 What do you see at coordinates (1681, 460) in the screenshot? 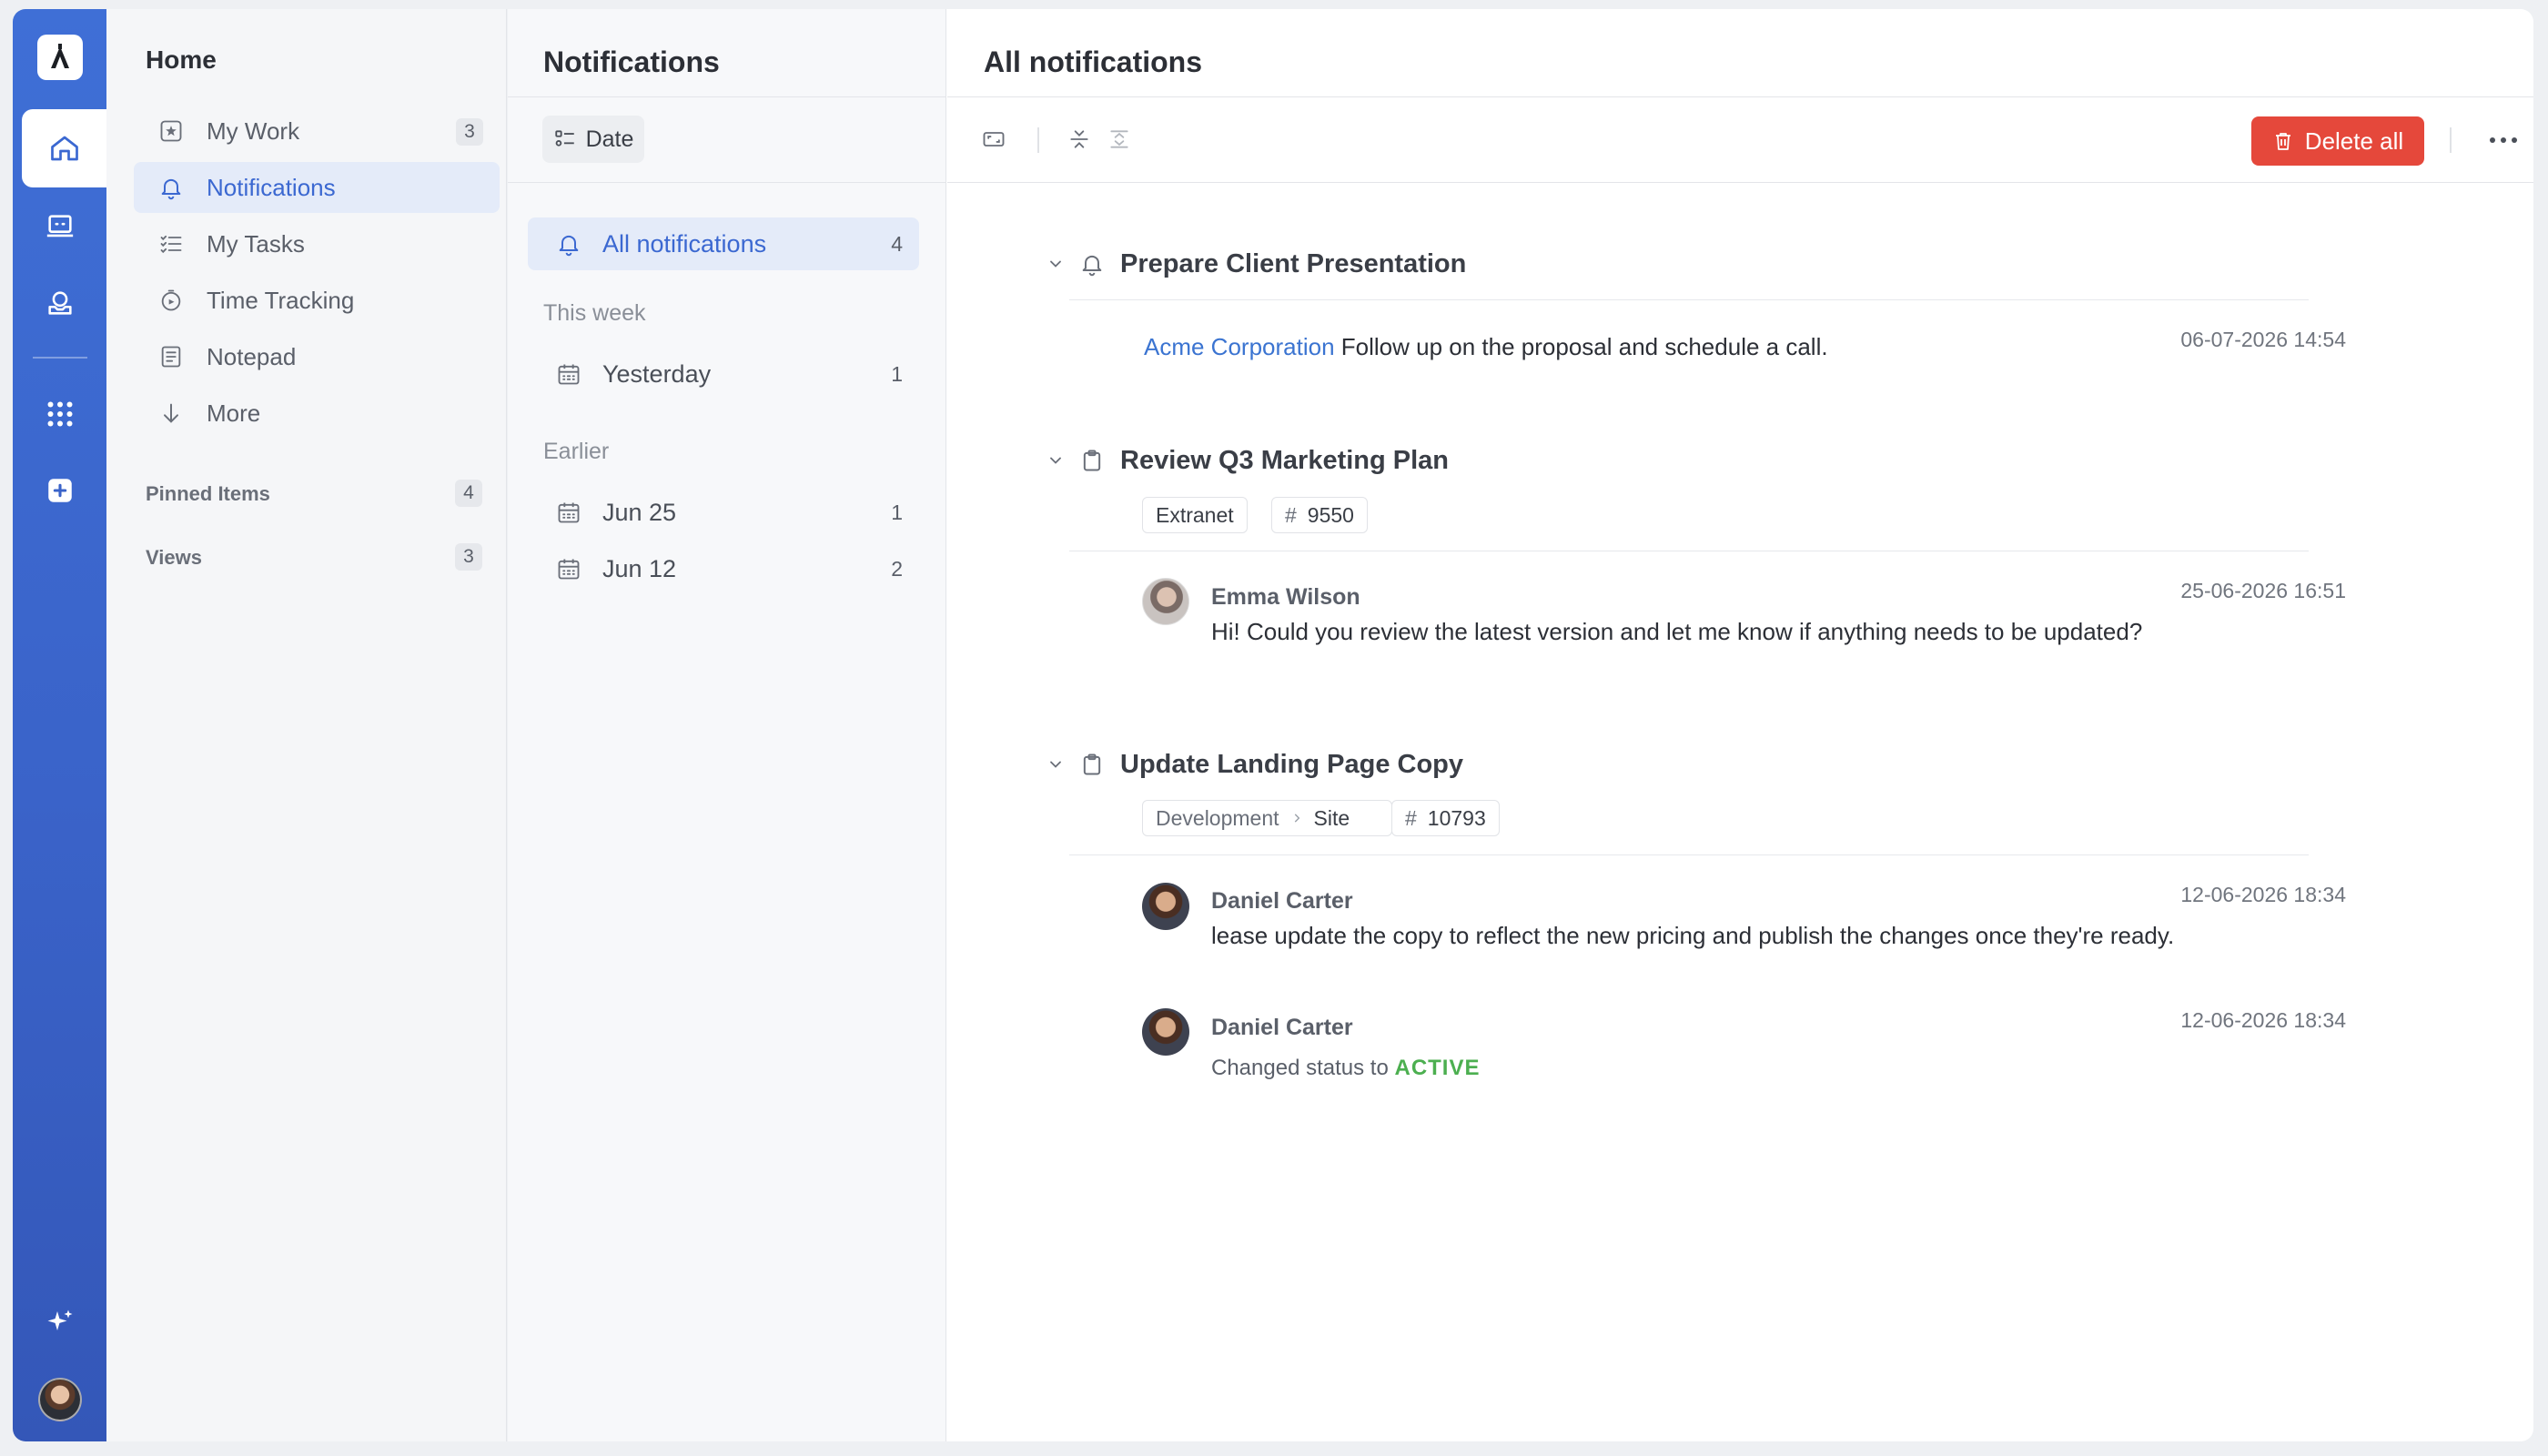
I see `notification-group-header: Review Q3 Marketing Plan` at bounding box center [1681, 460].